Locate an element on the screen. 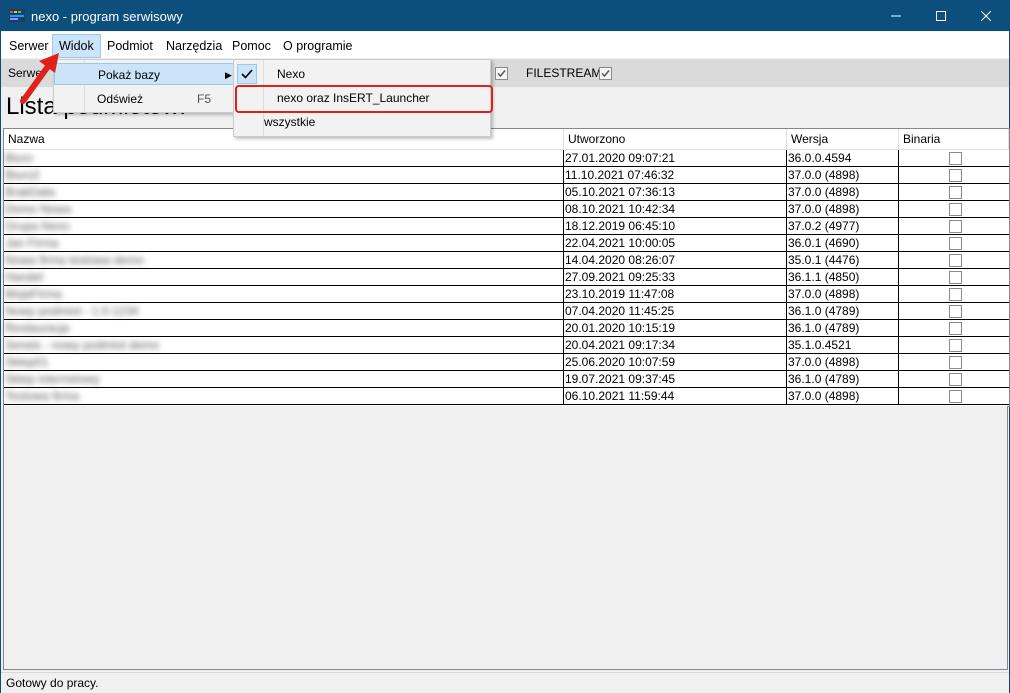  menu-o-programie: O programie is located at coordinates (317, 46).